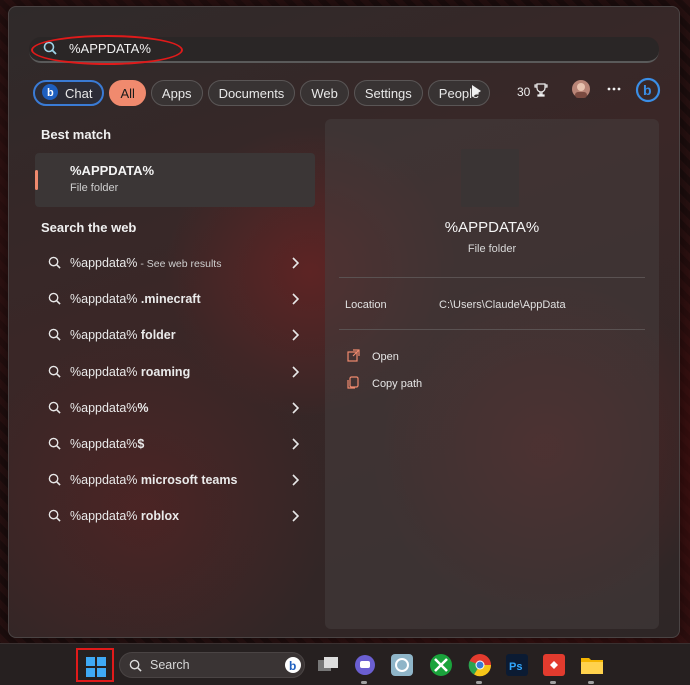 The width and height of the screenshot is (690, 685). What do you see at coordinates (79, 93) in the screenshot?
I see `chat-label: Chat` at bounding box center [79, 93].